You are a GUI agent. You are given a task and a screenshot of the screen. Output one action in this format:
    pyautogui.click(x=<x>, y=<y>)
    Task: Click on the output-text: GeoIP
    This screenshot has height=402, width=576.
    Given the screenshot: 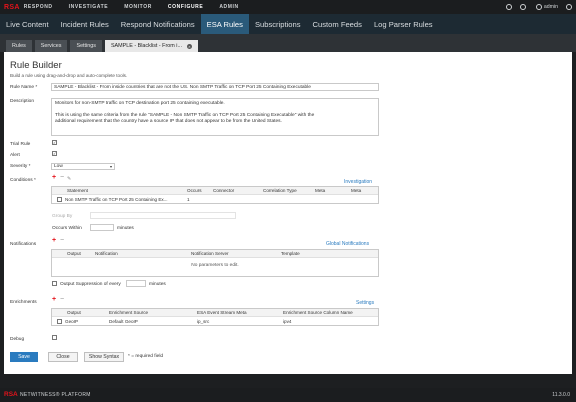 What is the action you would take?
    pyautogui.click(x=72, y=321)
    